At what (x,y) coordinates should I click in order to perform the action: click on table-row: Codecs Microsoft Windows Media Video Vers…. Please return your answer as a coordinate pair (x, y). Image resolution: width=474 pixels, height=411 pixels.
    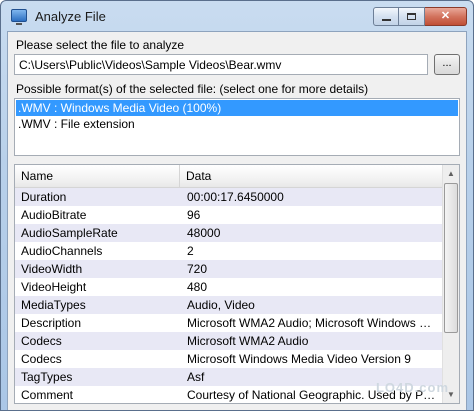
    Looking at the image, I should click on (229, 359).